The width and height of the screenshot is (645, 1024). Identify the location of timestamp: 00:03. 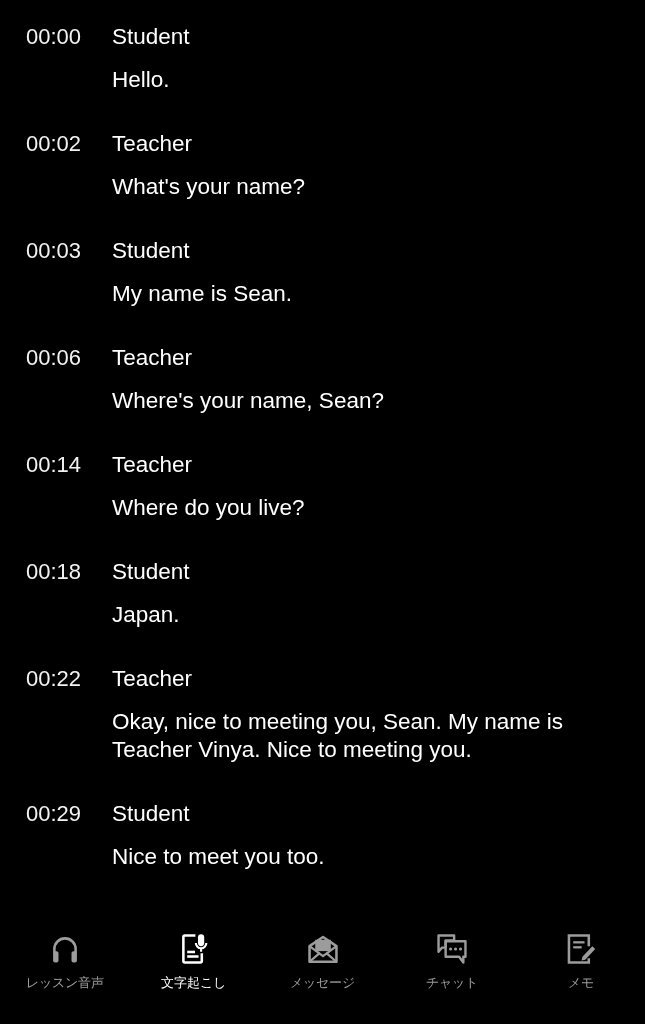
(54, 251).